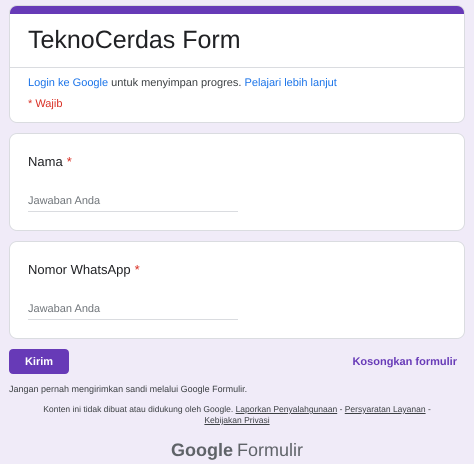 The image size is (474, 464). Describe the element at coordinates (237, 420) in the screenshot. I see `footer-link: Kebijakan Privasi` at that location.